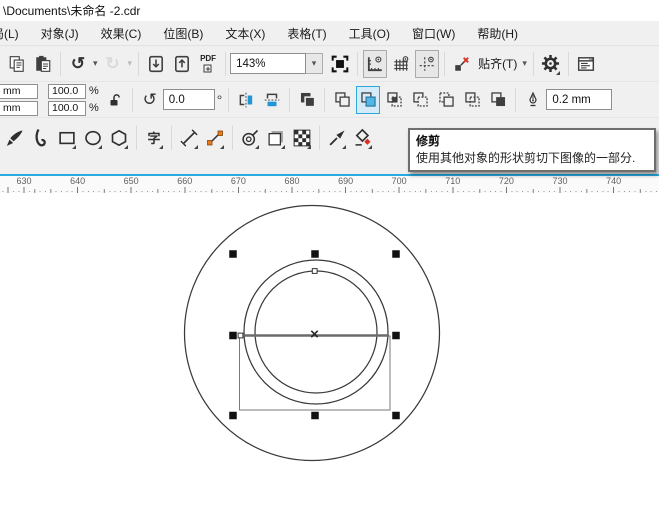  Describe the element at coordinates (188, 99) in the screenshot. I see `rotation-angle-field: 0.0` at that location.